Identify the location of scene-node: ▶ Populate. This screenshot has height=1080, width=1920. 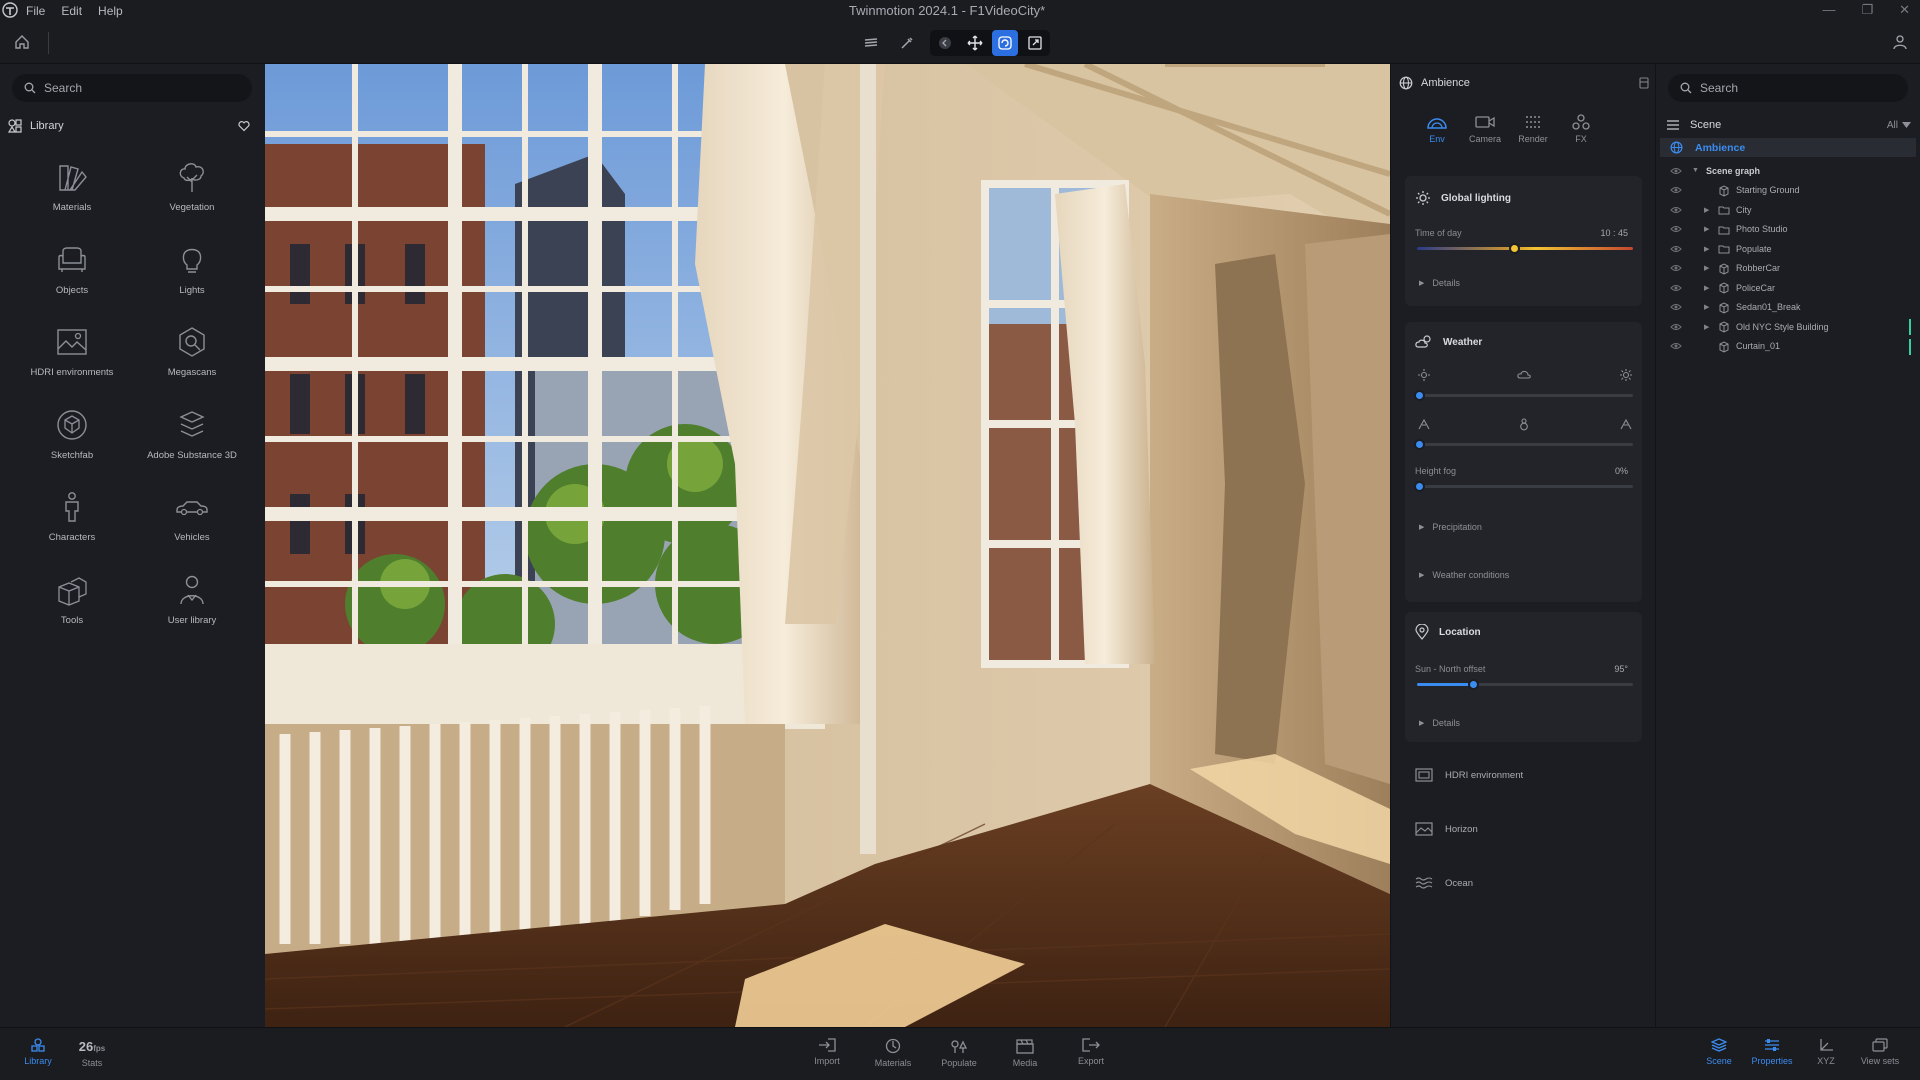
(1788, 249).